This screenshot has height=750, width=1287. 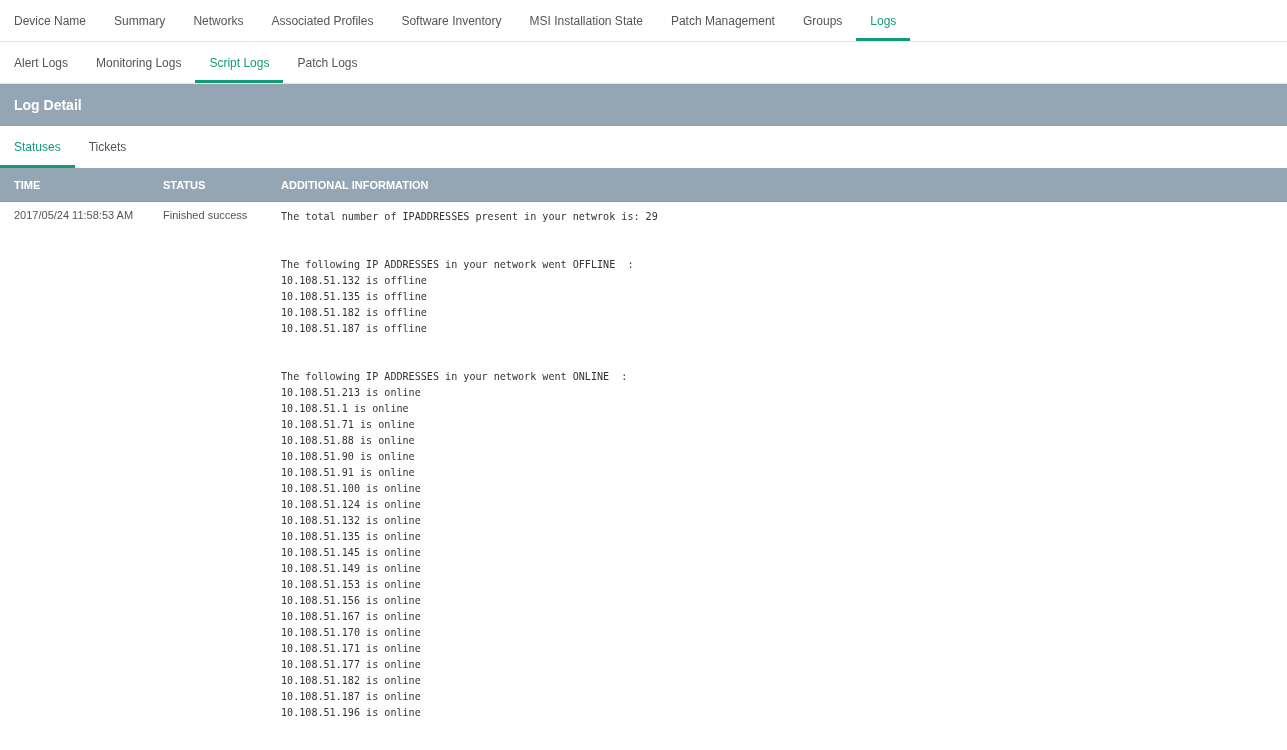 What do you see at coordinates (822, 20) in the screenshot?
I see `main-tab: Groups` at bounding box center [822, 20].